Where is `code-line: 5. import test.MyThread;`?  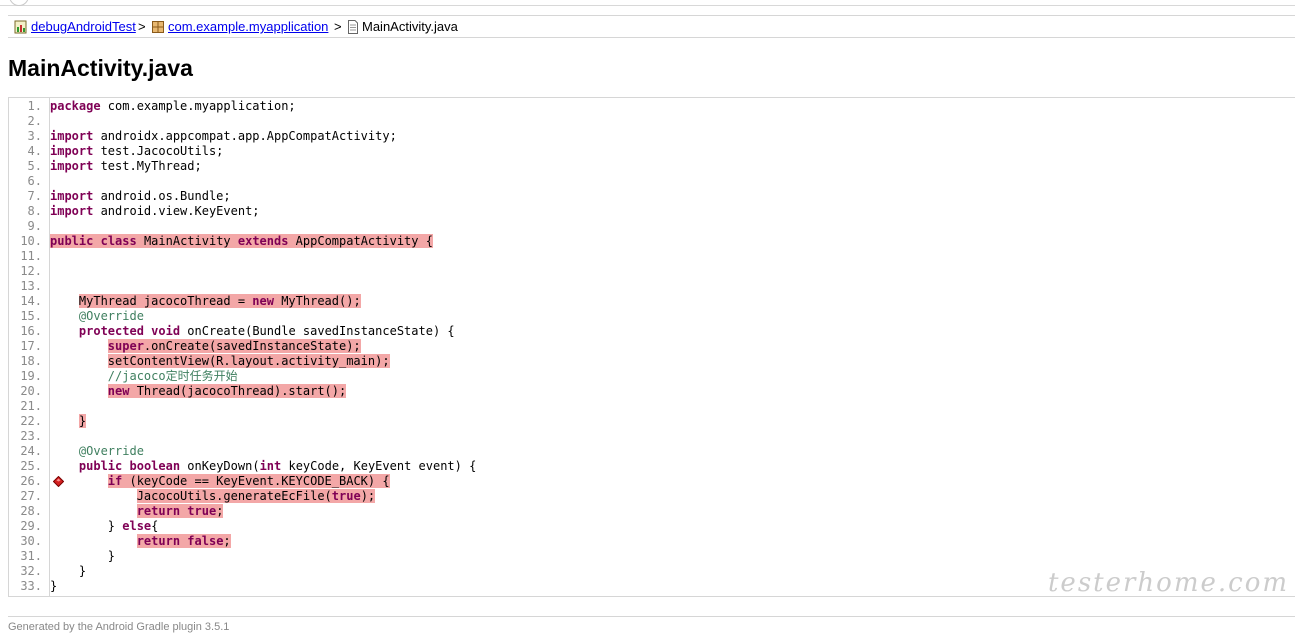 code-line: 5. import test.MyThread; is located at coordinates (652, 166).